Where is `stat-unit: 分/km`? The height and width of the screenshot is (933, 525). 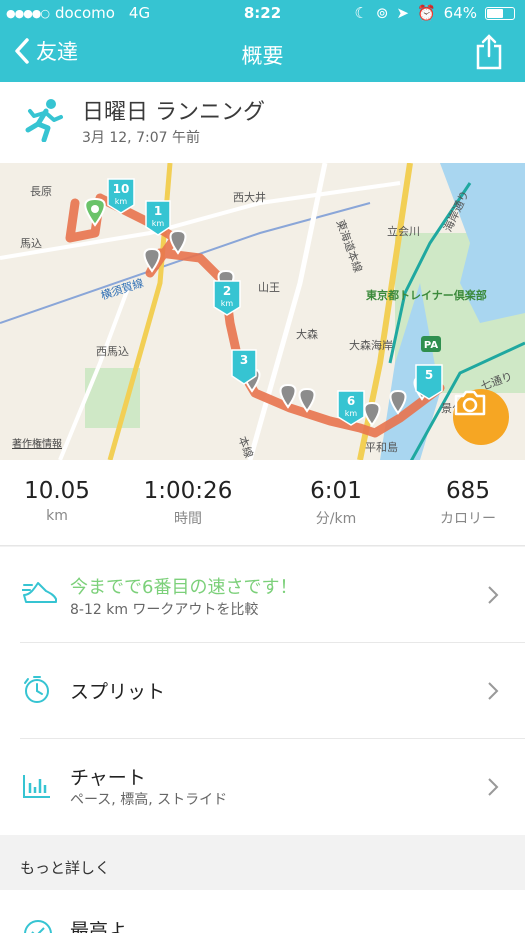
stat-unit: 分/km is located at coordinates (336, 519).